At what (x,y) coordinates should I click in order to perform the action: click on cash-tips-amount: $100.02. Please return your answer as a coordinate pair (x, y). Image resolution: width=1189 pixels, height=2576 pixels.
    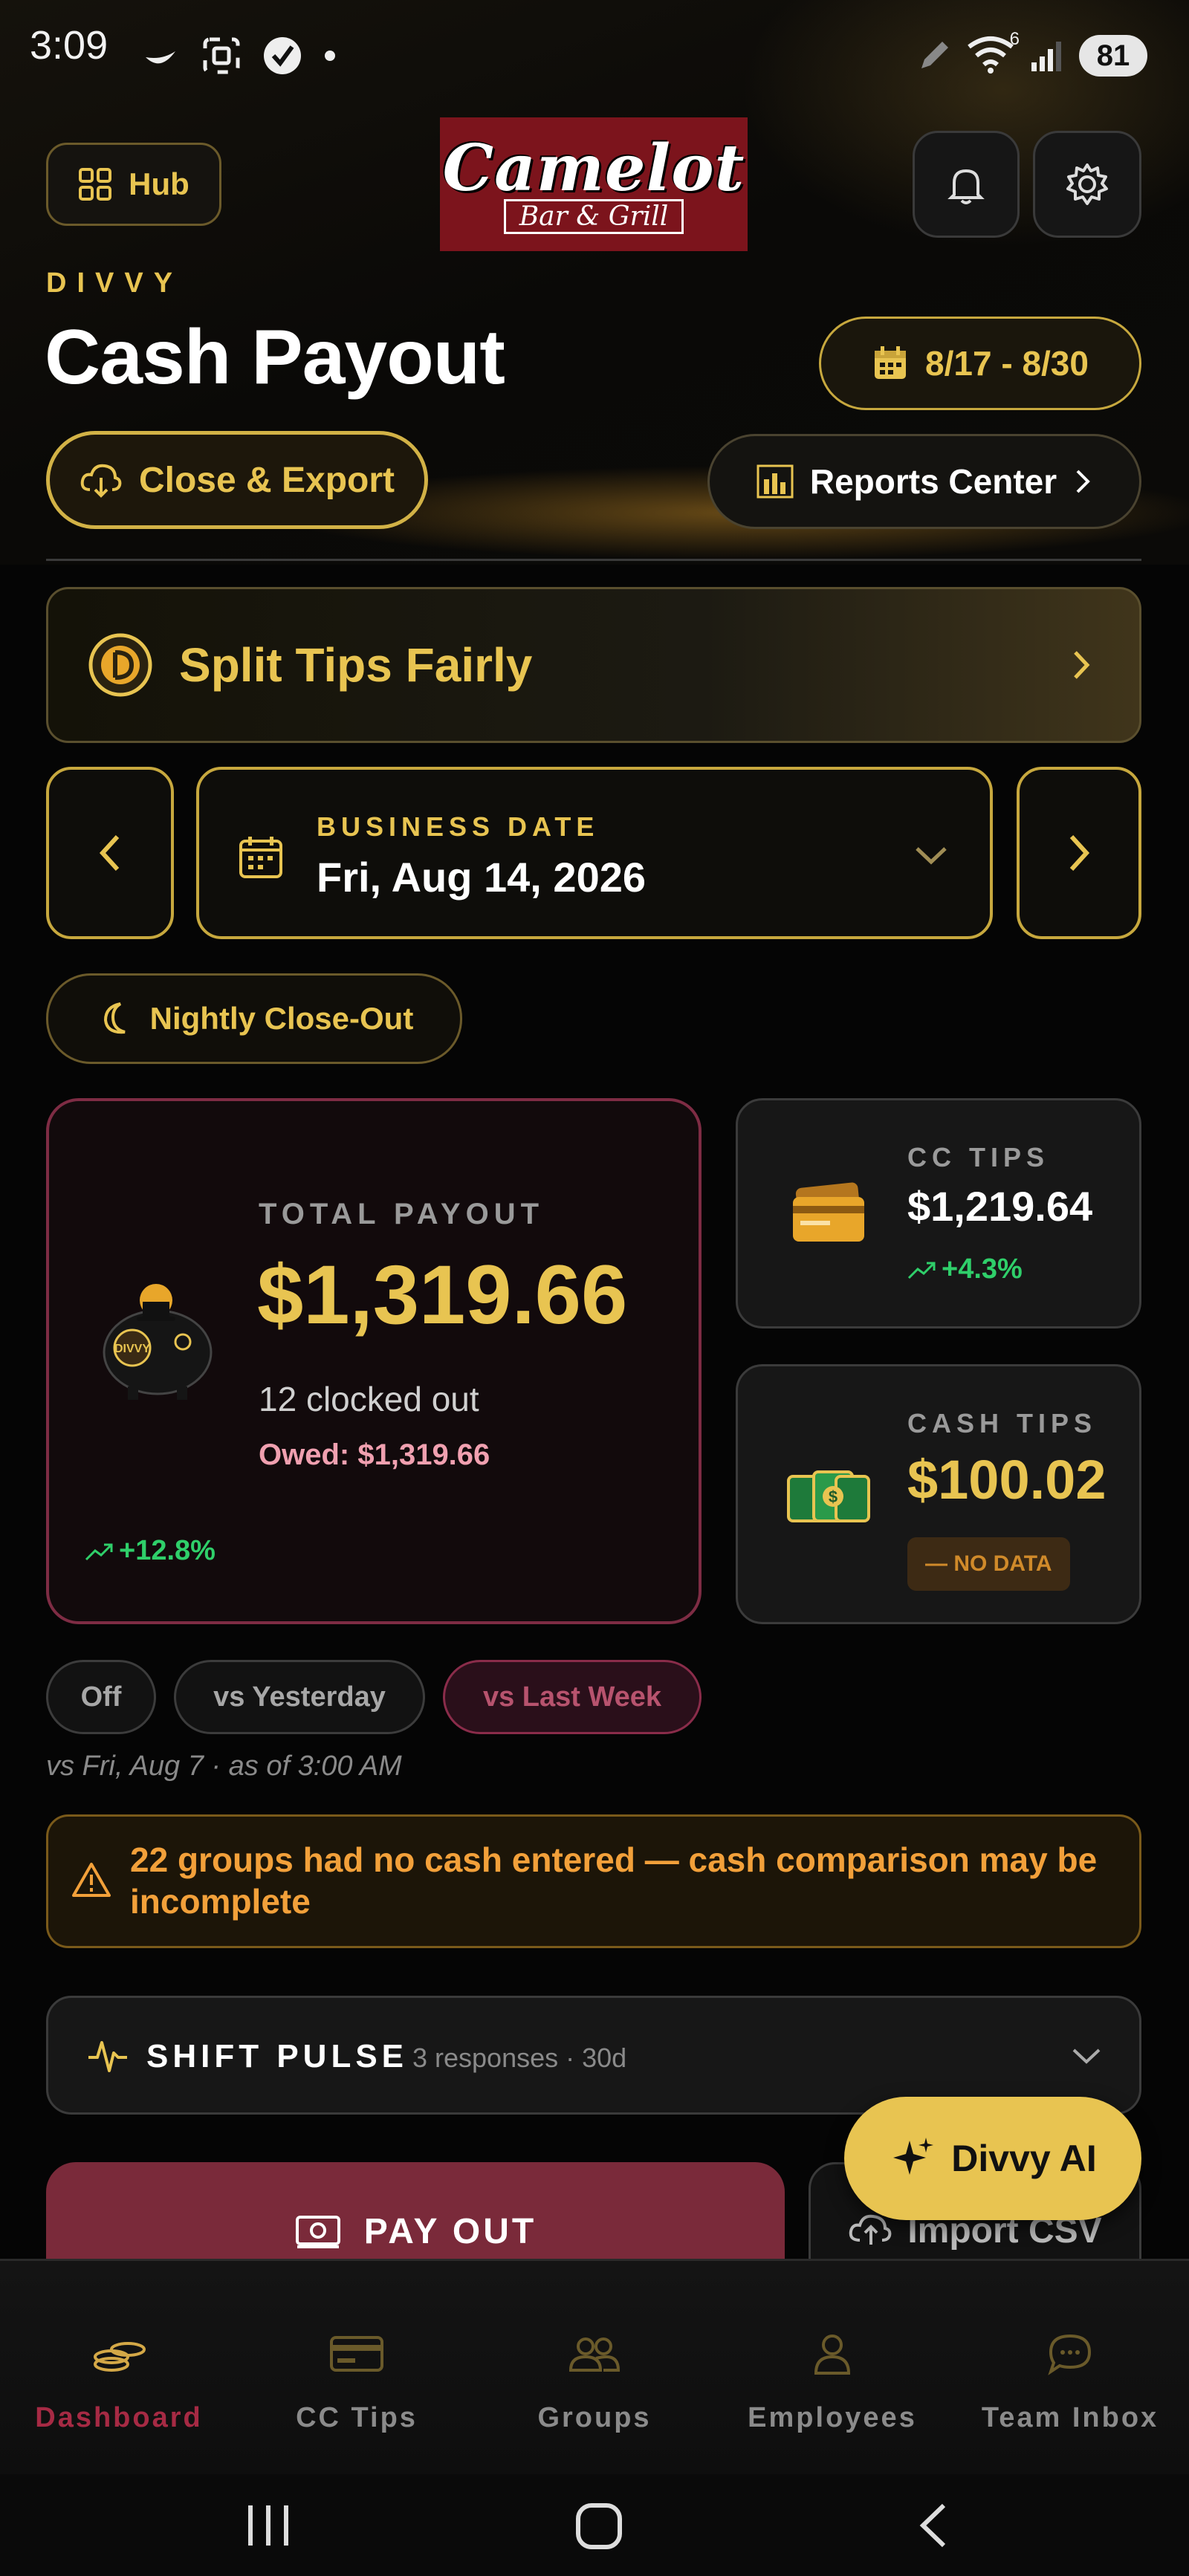
    Looking at the image, I should click on (1007, 1480).